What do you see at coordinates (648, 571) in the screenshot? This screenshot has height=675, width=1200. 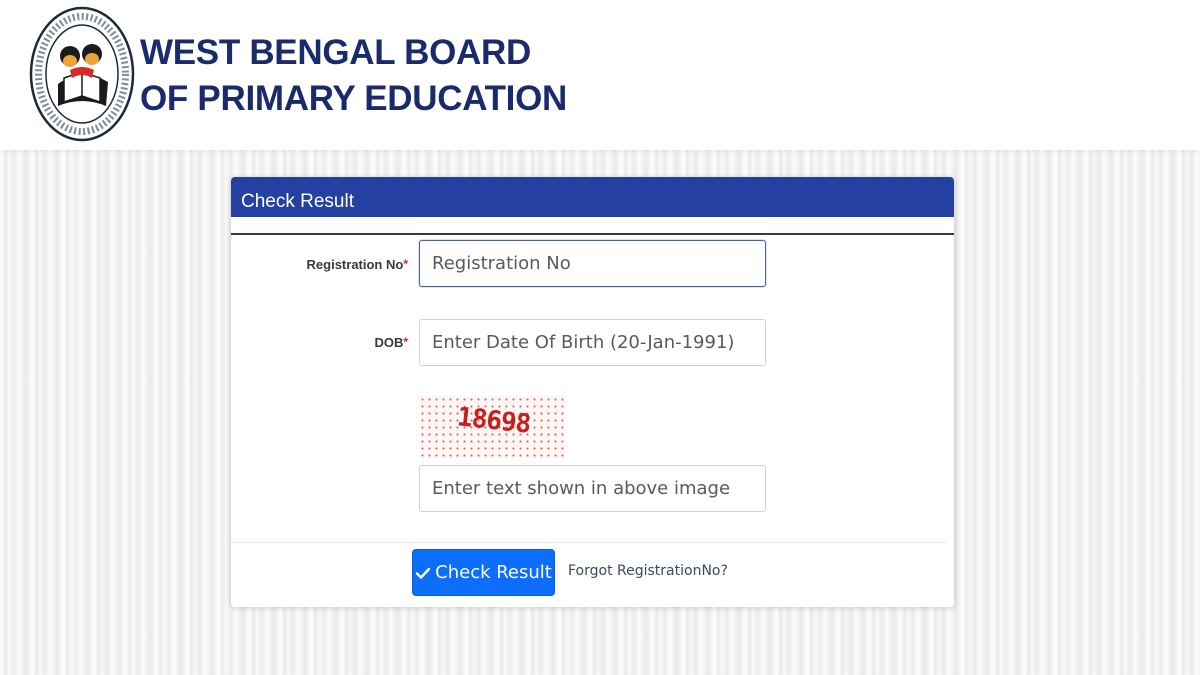 I see `forgot-registration-link: Forgot RegistrationNo?` at bounding box center [648, 571].